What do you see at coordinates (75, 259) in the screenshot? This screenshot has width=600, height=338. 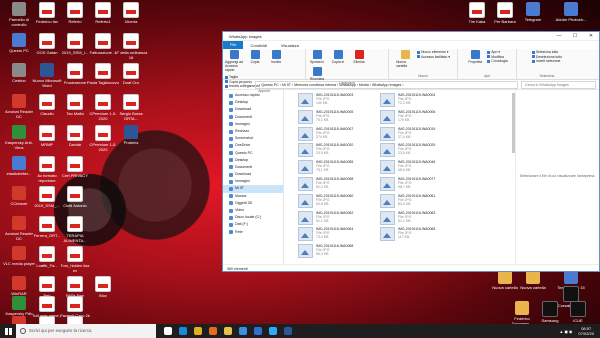 I see `desktop-icon: Tom_hidden liaz ex` at bounding box center [75, 259].